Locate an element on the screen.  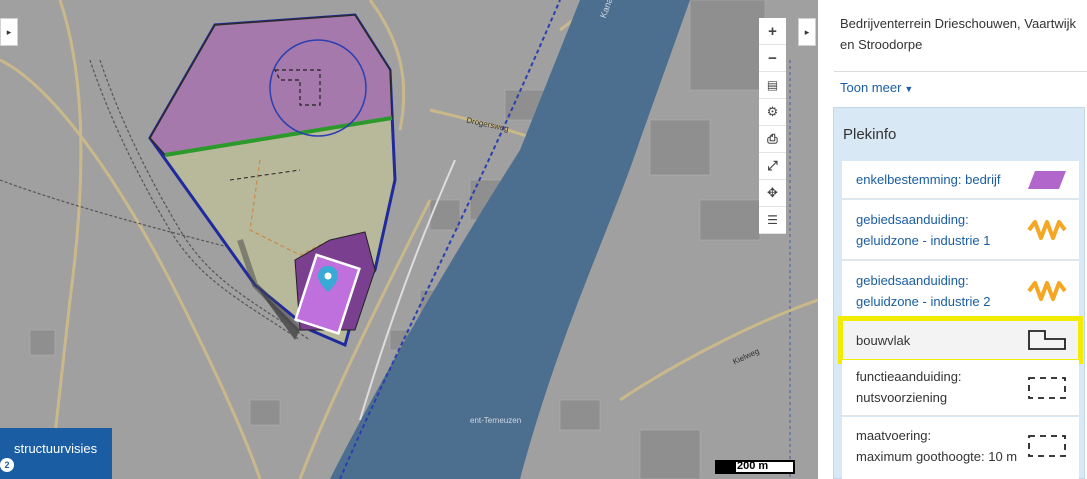
scale-label: 200 m is located at coordinates (753, 466).